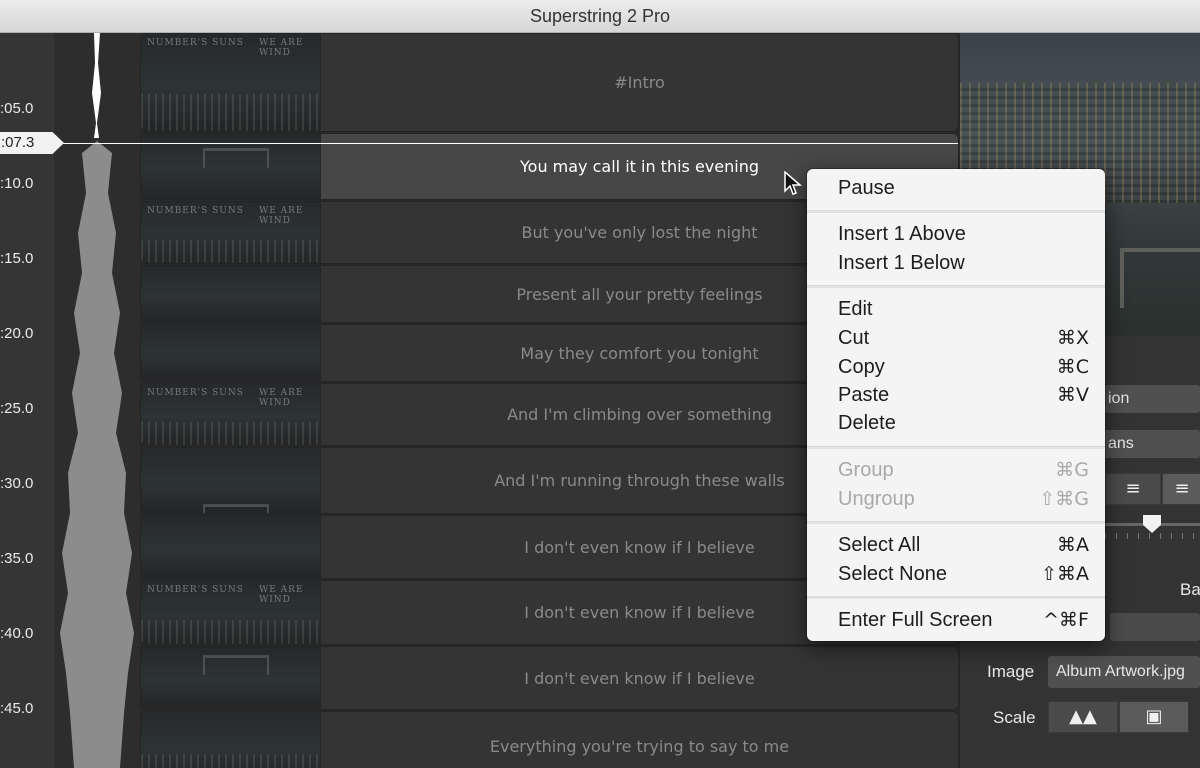 The image size is (1200, 768). What do you see at coordinates (963, 574) in the screenshot?
I see `menu-item-select-none: Select None ⇧⌘A` at bounding box center [963, 574].